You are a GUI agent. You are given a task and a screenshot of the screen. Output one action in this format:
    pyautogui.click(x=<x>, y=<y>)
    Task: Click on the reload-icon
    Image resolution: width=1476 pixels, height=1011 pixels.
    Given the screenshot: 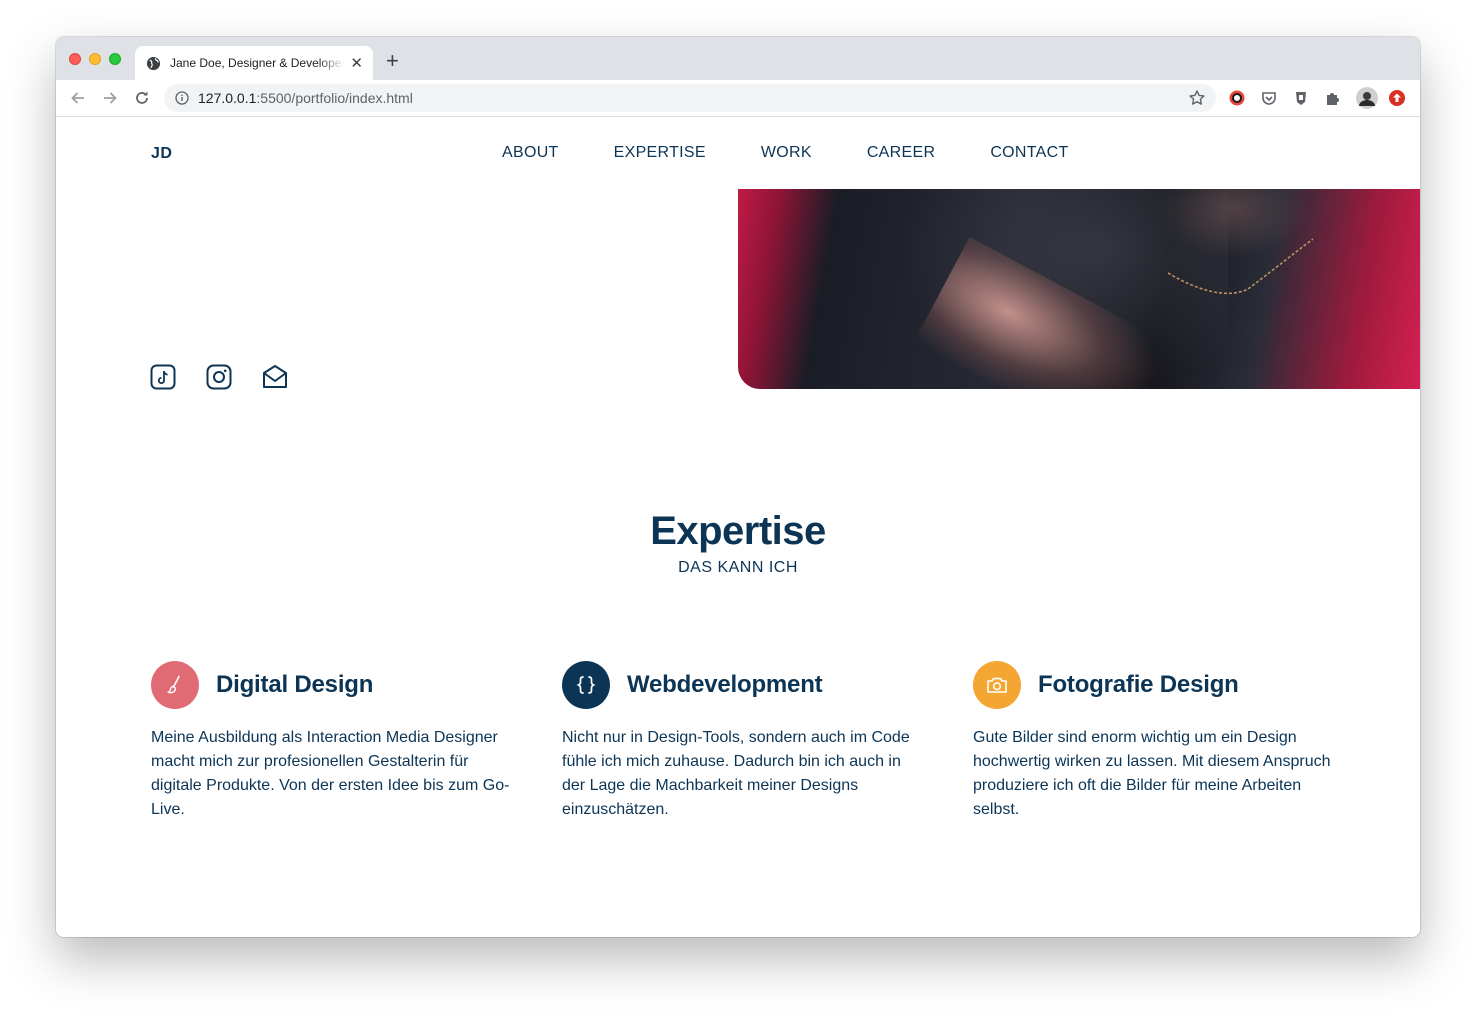 What is the action you would take?
    pyautogui.click(x=142, y=98)
    